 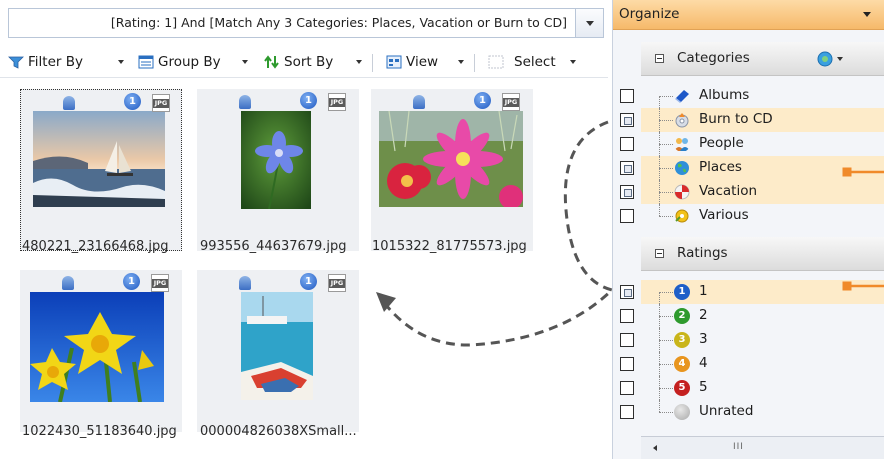 What do you see at coordinates (276, 160) in the screenshot?
I see `photo-blue-flower` at bounding box center [276, 160].